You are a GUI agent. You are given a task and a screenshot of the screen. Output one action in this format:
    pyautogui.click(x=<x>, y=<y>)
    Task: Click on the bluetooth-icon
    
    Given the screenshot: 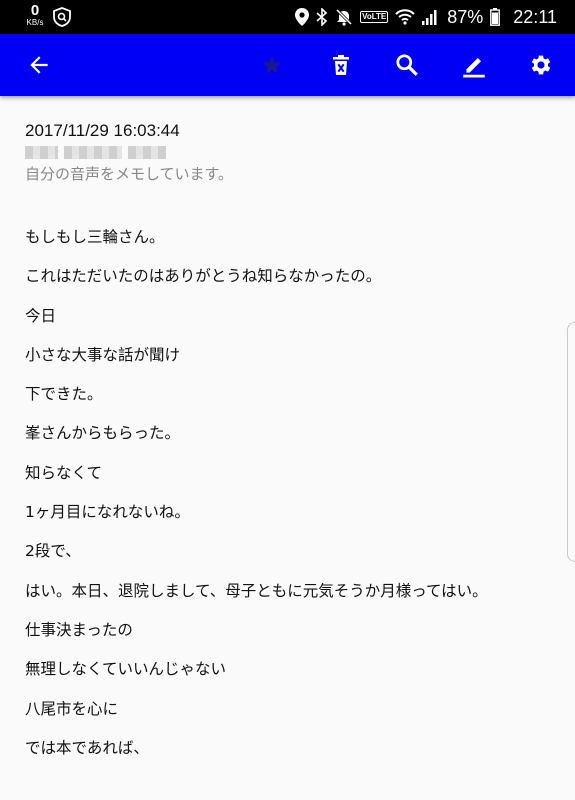 What is the action you would take?
    pyautogui.click(x=322, y=17)
    